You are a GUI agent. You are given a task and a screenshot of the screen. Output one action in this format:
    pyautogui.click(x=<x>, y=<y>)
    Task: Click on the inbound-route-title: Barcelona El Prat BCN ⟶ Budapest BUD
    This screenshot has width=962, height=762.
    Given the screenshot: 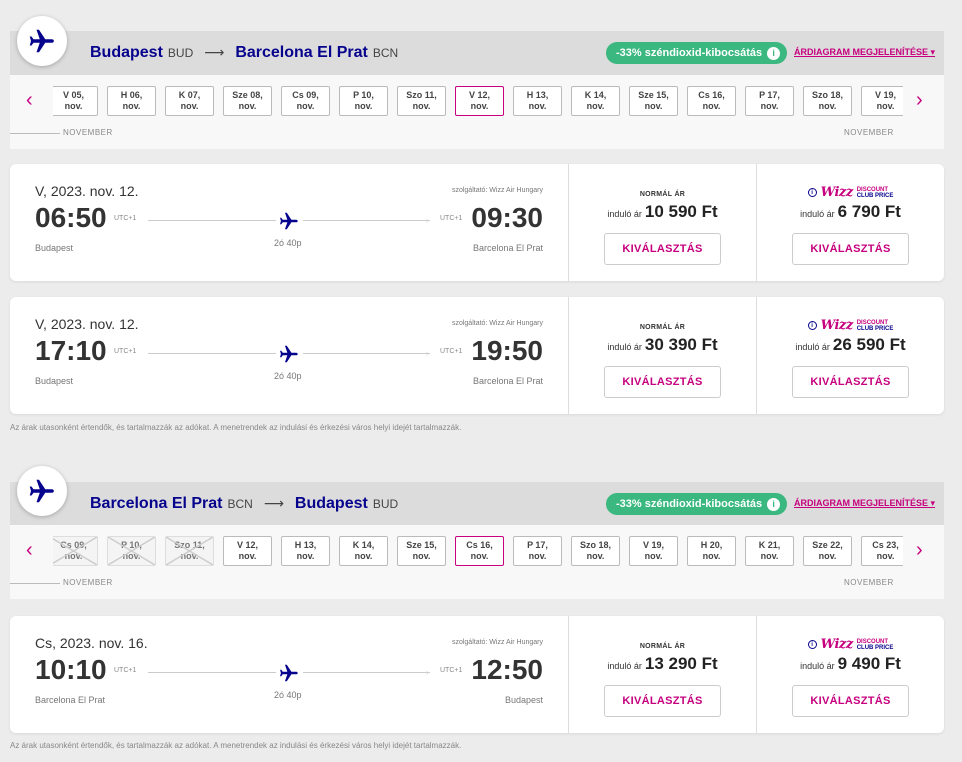 What is the action you would take?
    pyautogui.click(x=244, y=504)
    